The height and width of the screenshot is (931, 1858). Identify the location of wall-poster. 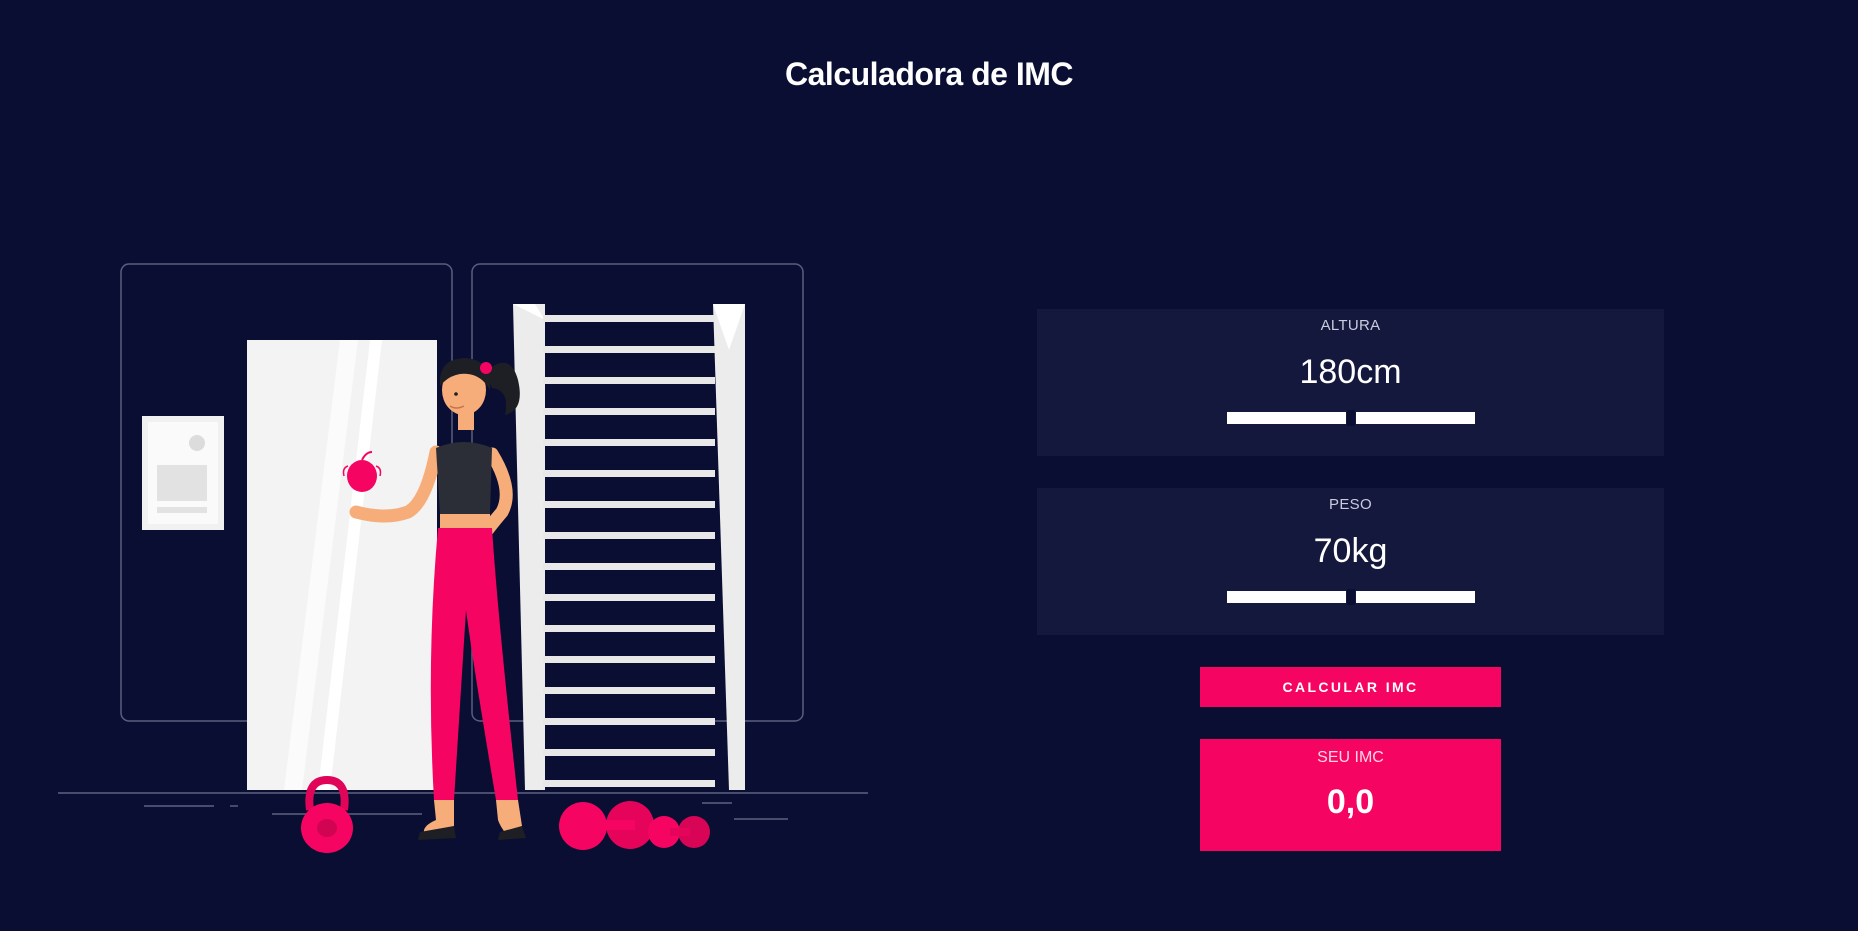
(183, 473).